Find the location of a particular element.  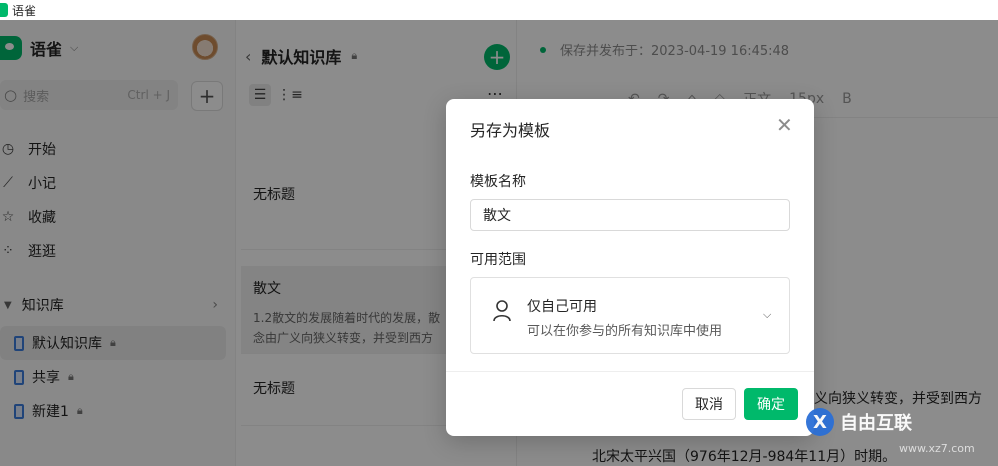

scope-option-desc: 可以在你参与的所有知识库中使用 is located at coordinates (625, 331).